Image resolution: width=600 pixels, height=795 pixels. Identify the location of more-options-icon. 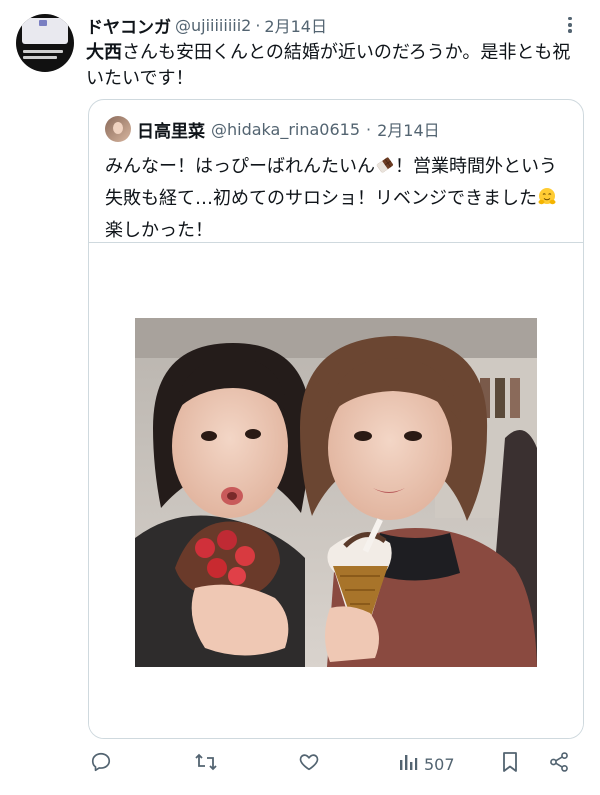
(570, 24).